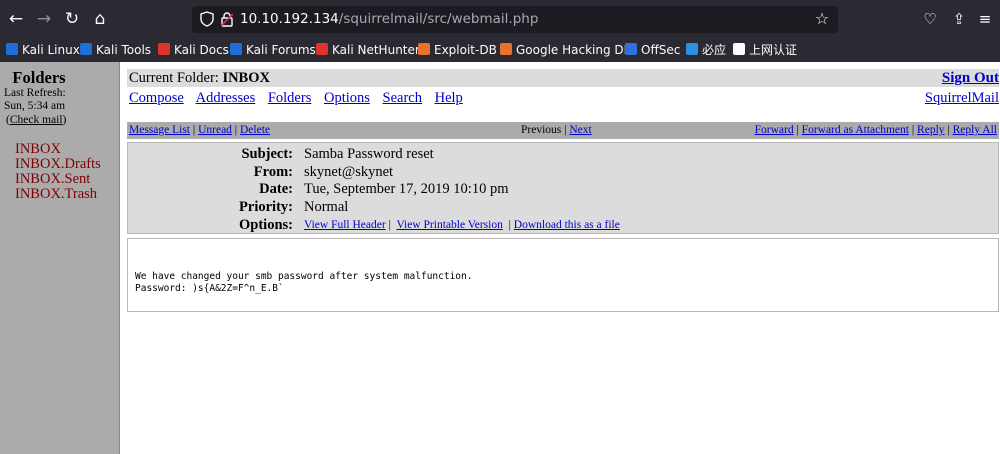 This screenshot has width=1000, height=454. I want to click on menu-help: Help, so click(449, 98).